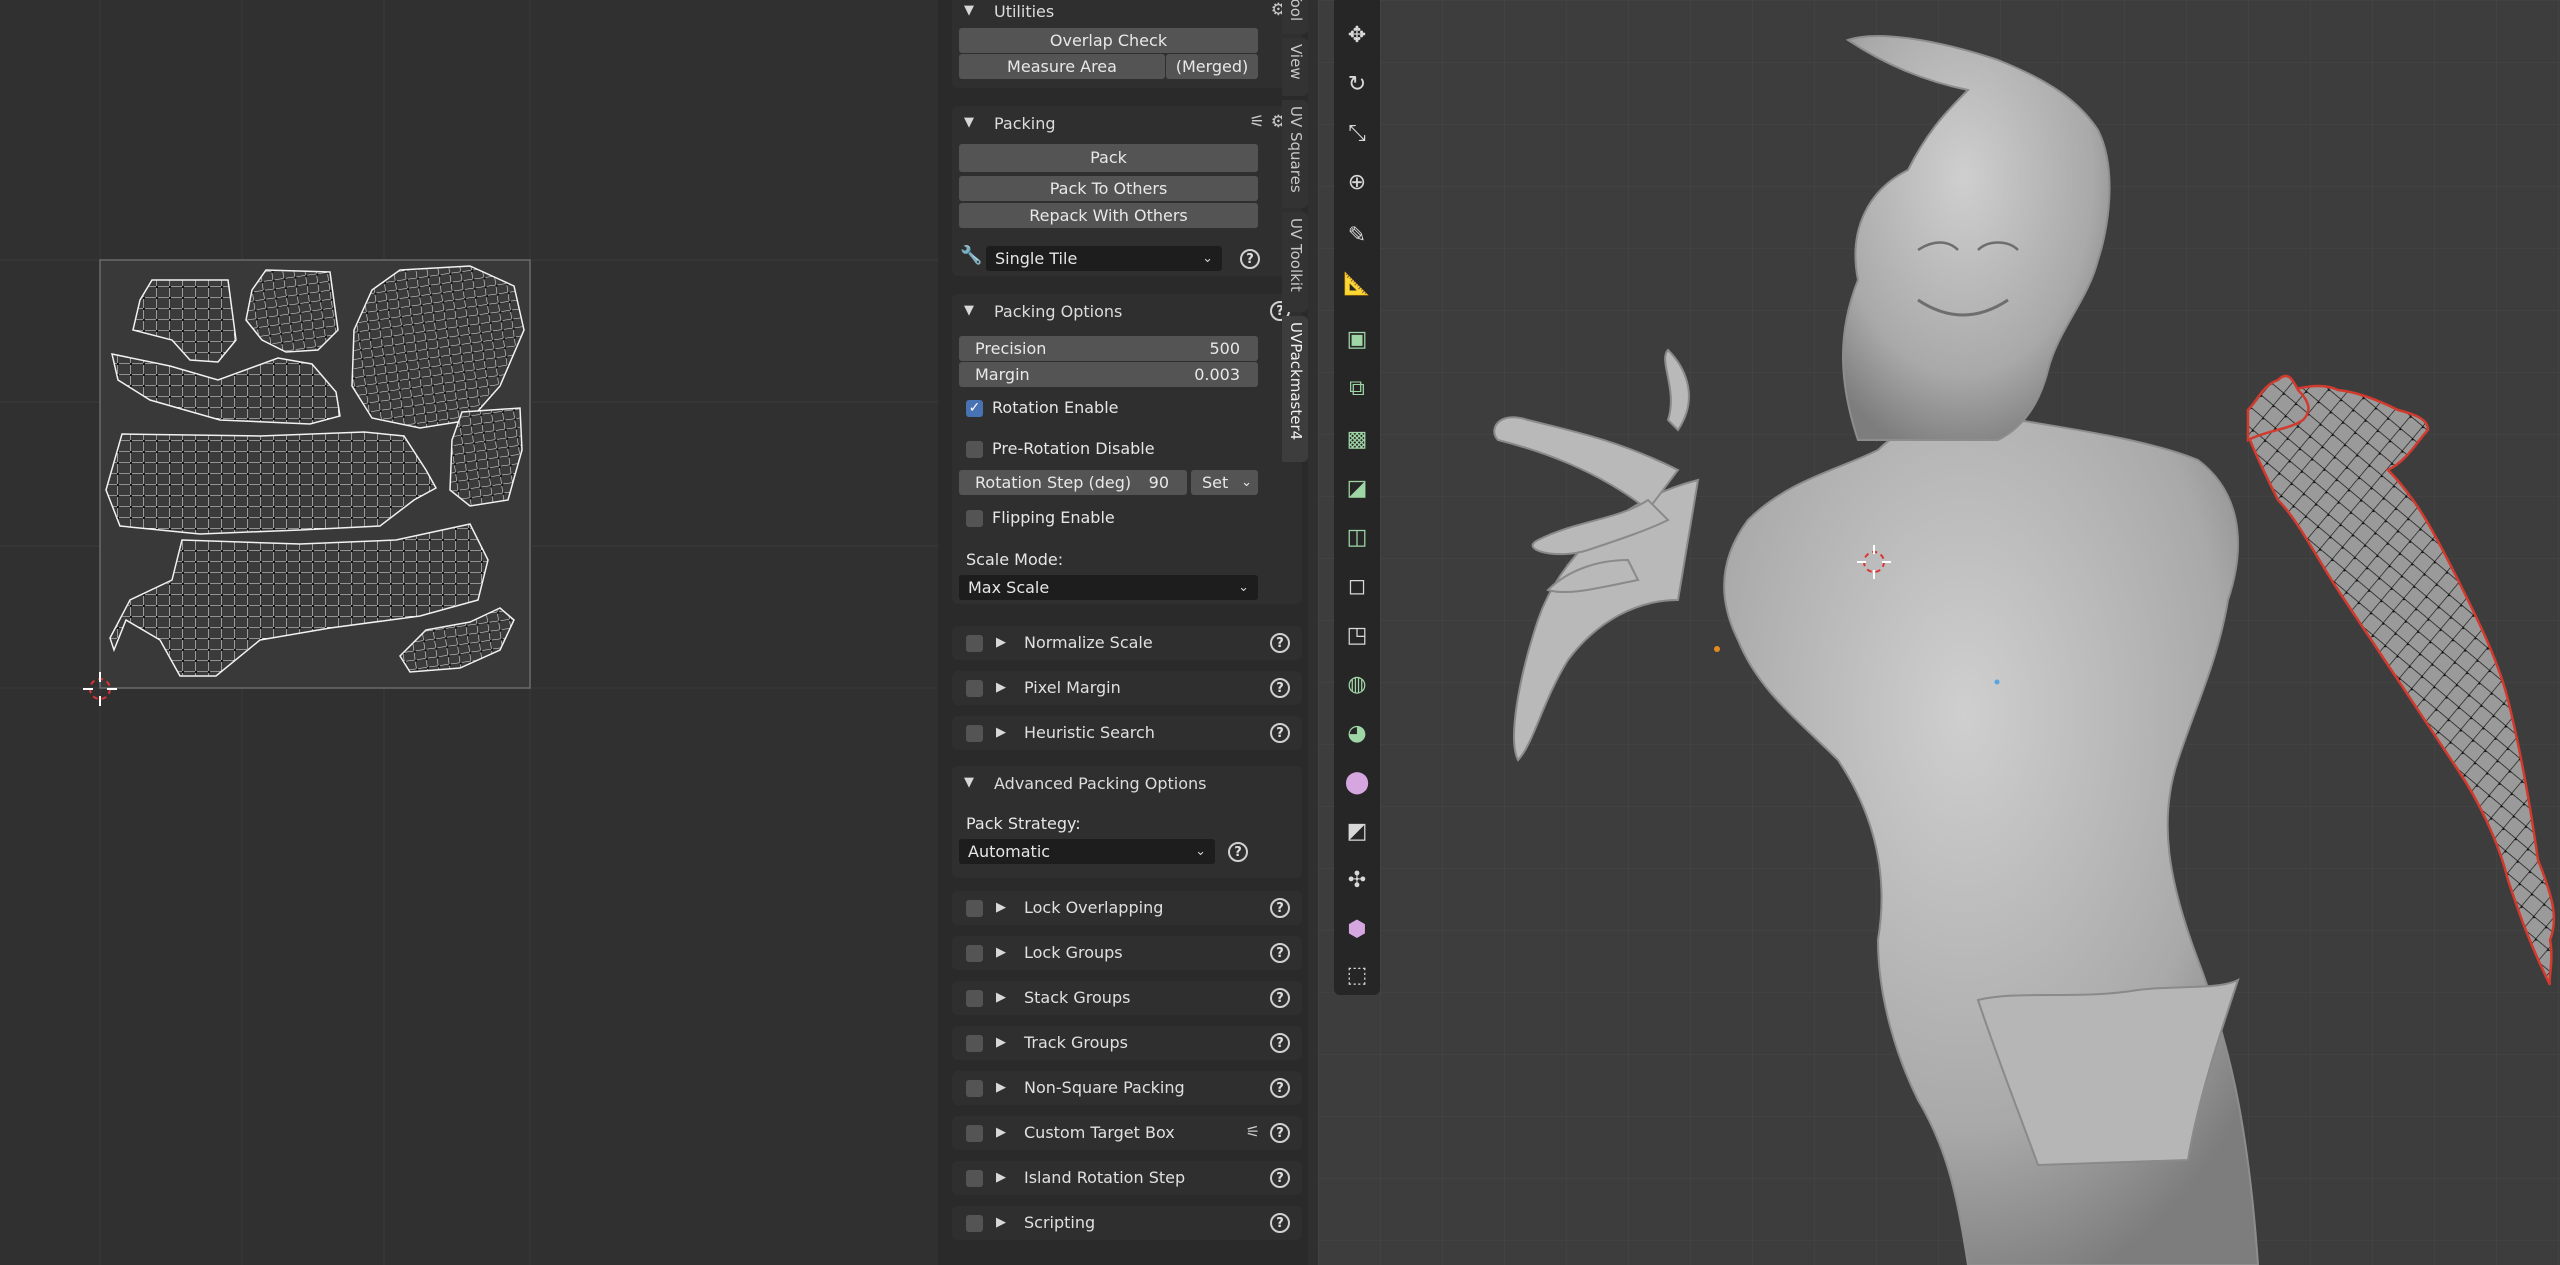 The width and height of the screenshot is (2560, 1265). Describe the element at coordinates (1253, 1131) in the screenshot. I see `sliders-icon: ⚟` at that location.